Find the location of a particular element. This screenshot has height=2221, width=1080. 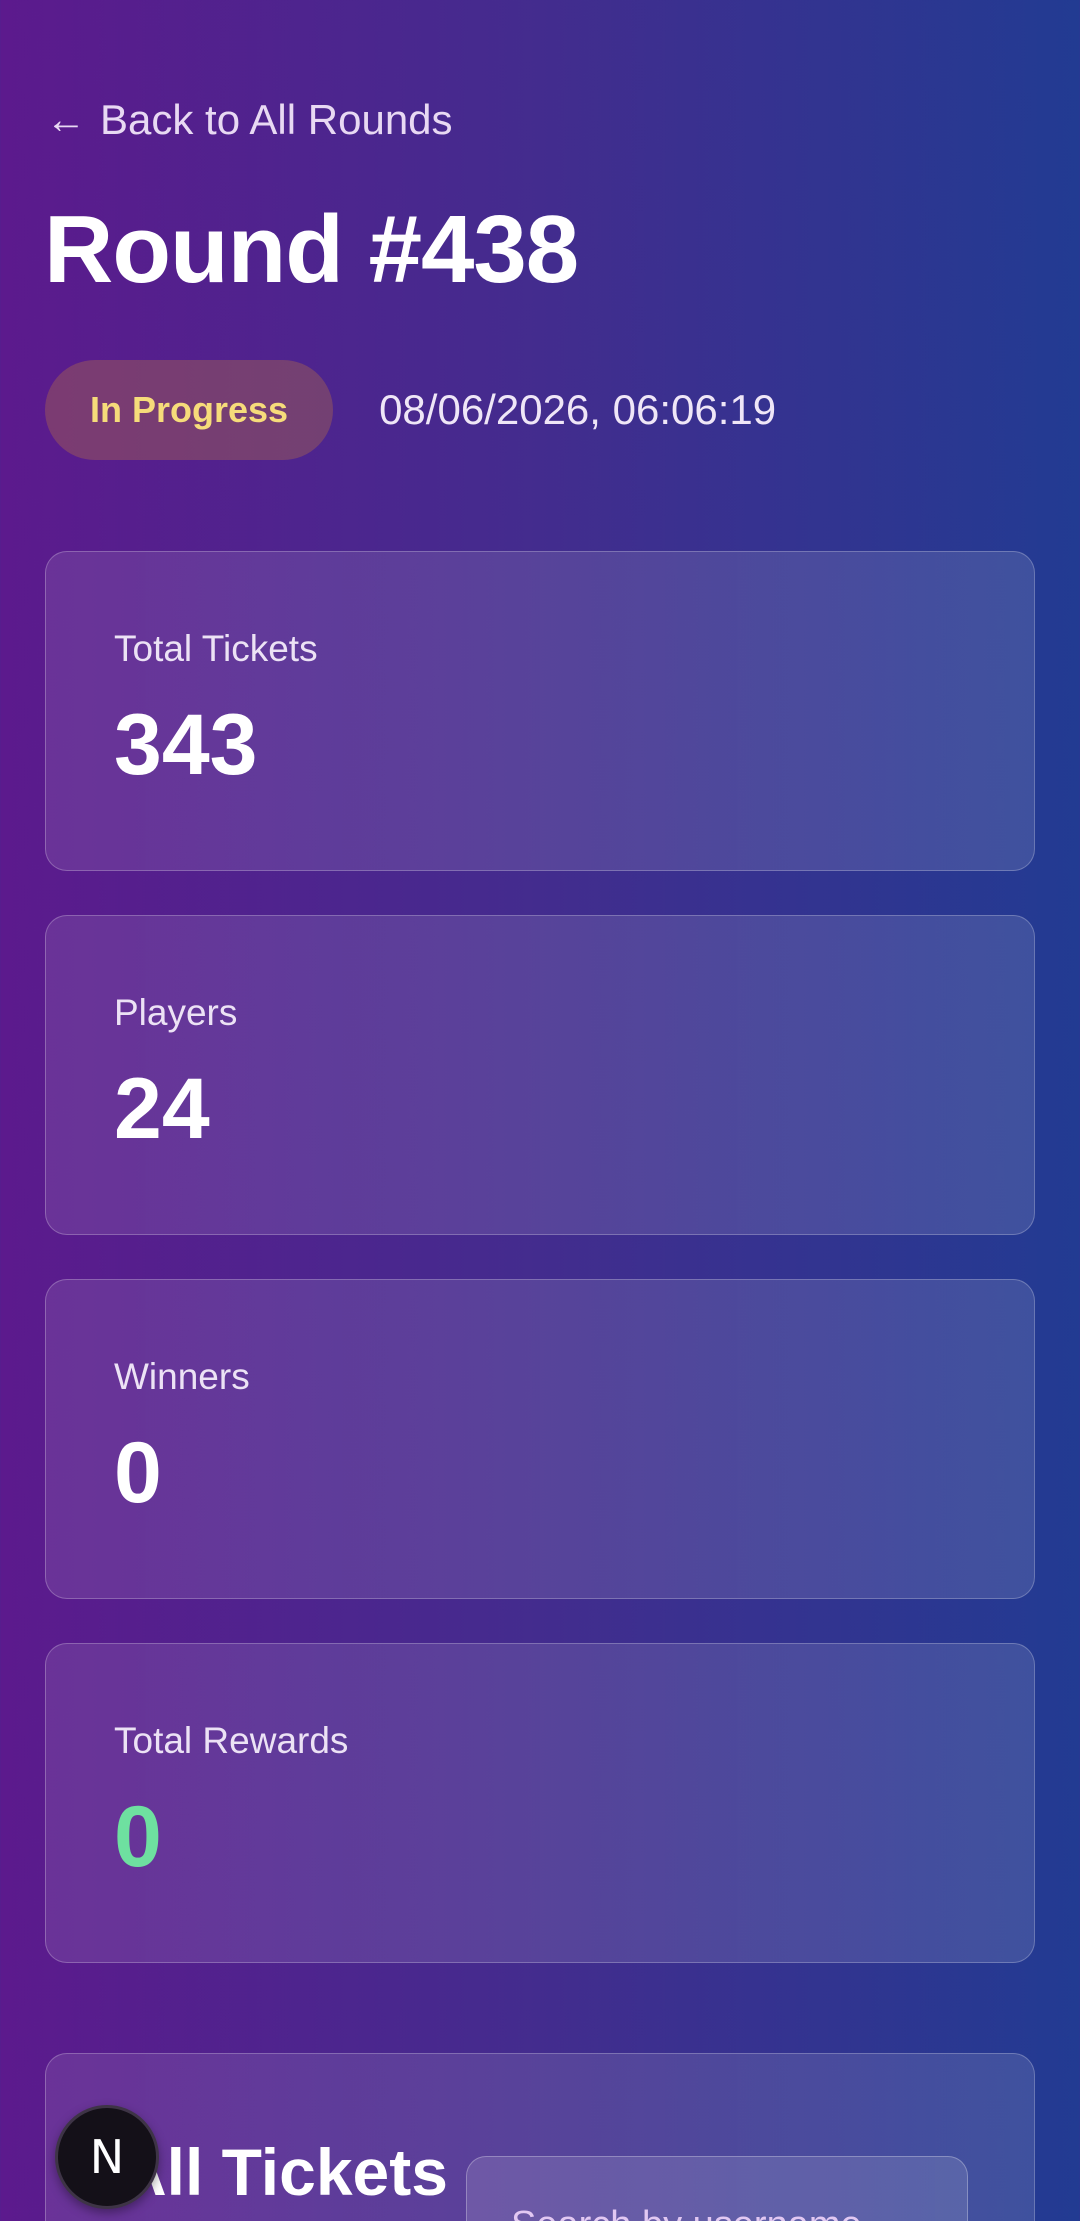

back-to-all-rounds-link: ← Back to All Rounds is located at coordinates (249, 120).